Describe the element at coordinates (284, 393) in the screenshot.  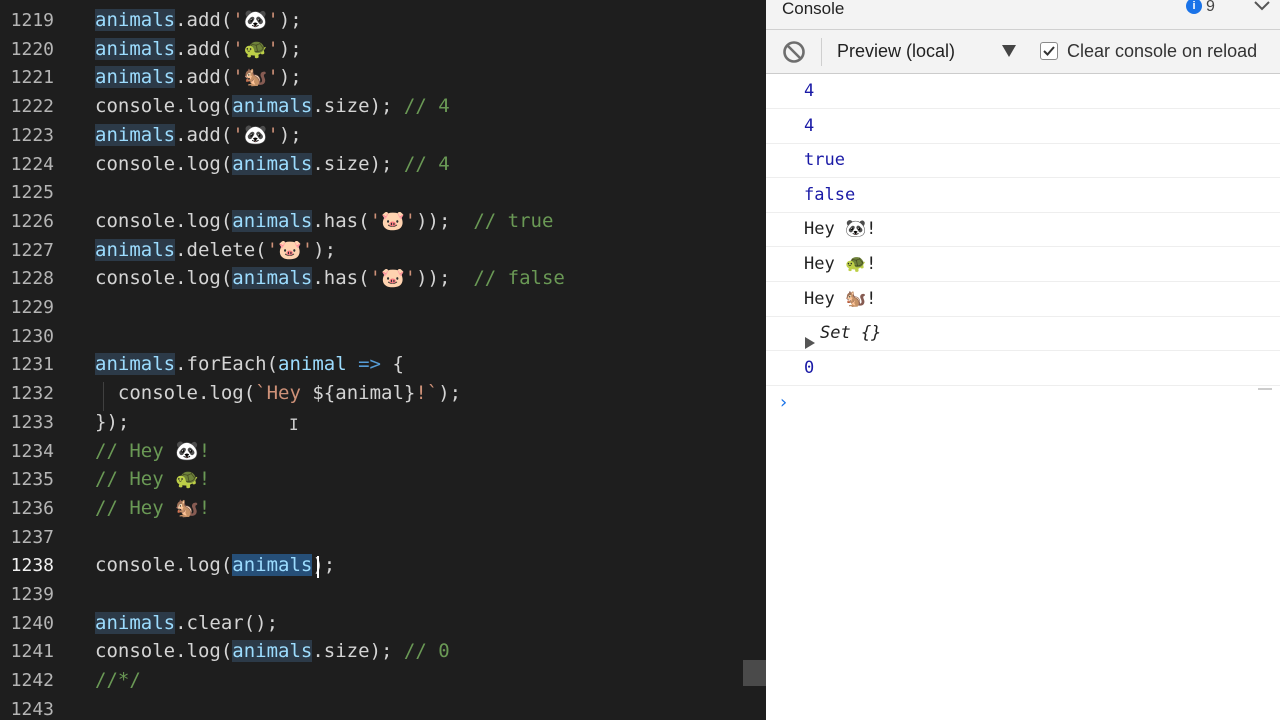
I see `code-token: `Hey` at that location.